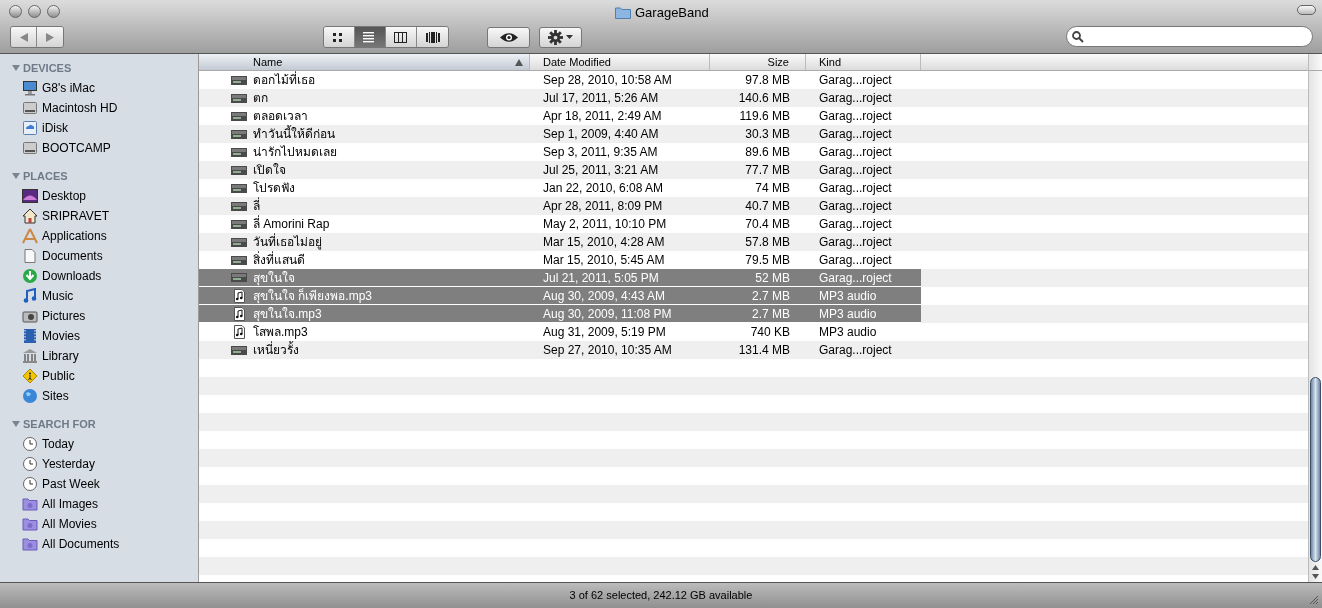 This screenshot has width=1322, height=608. I want to click on date-modified: Aug 30, 2009, 4:43 AM, so click(604, 296).